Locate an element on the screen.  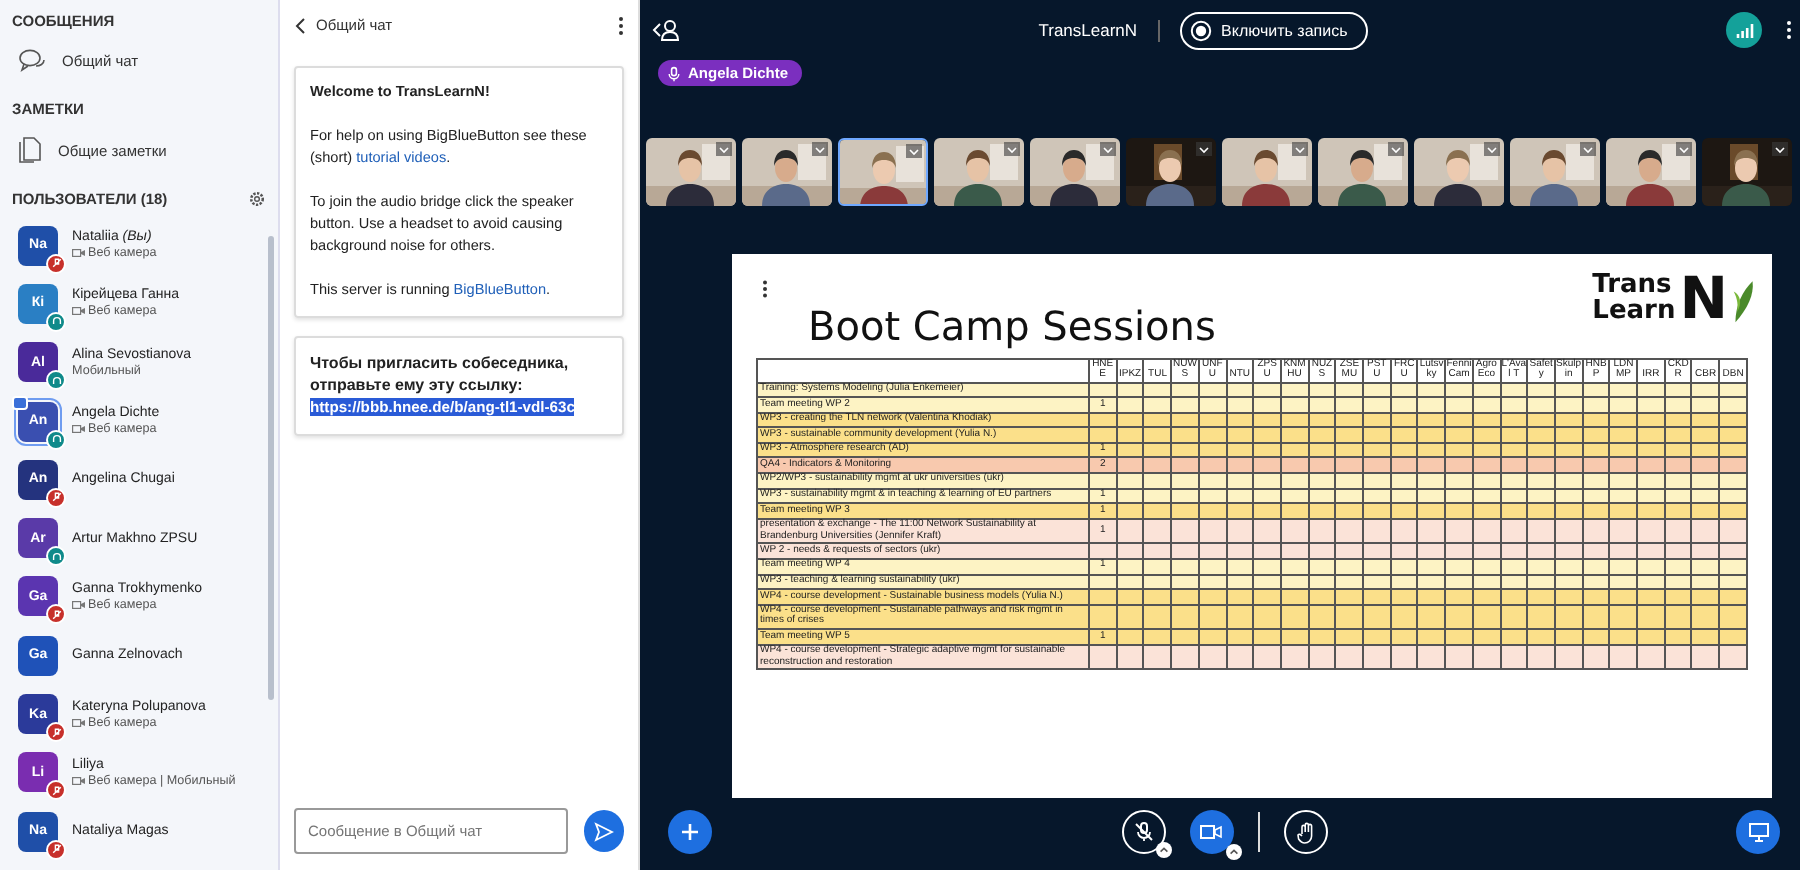
invite-text: Чтобы пригласить собеседника, отправьте ему эту ссылку: is located at coordinates (440, 373).